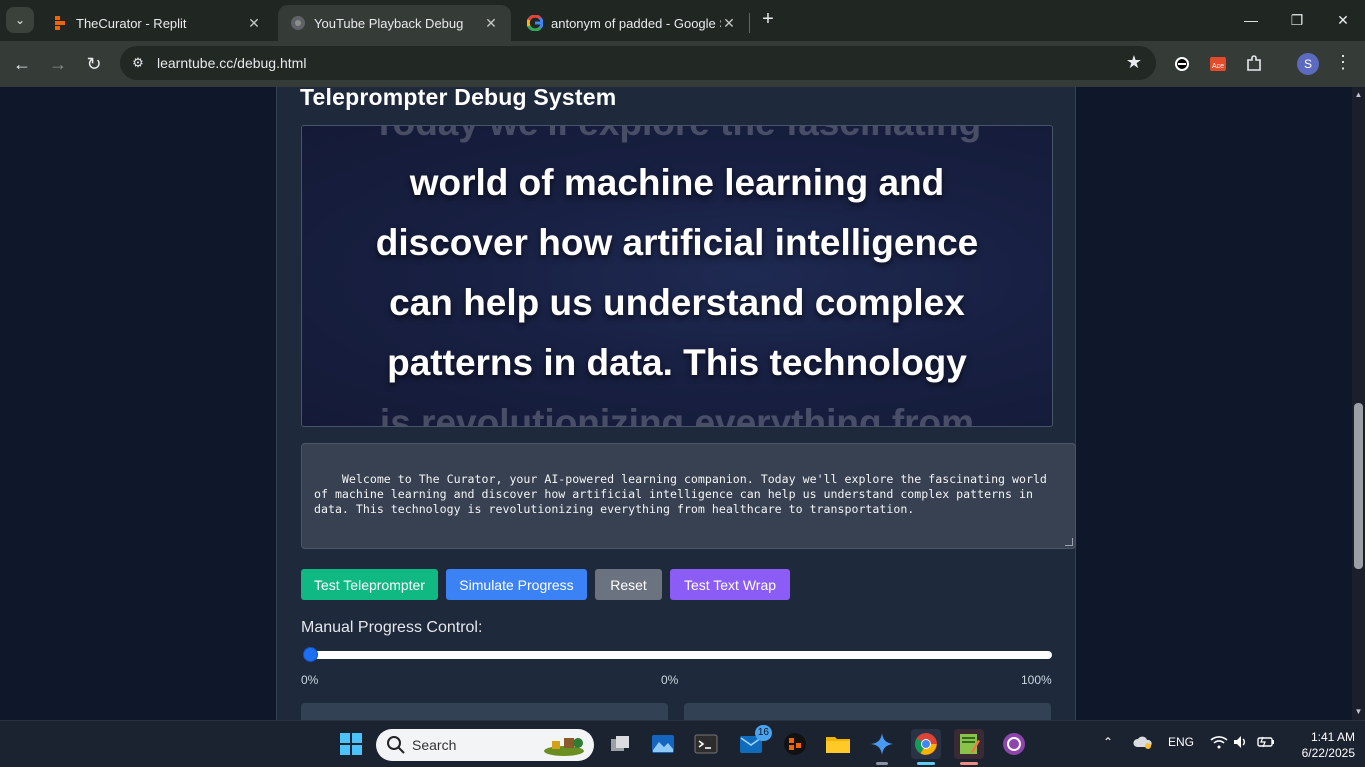 The image size is (1365, 767). I want to click on sparkle-app-icon, so click(882, 747).